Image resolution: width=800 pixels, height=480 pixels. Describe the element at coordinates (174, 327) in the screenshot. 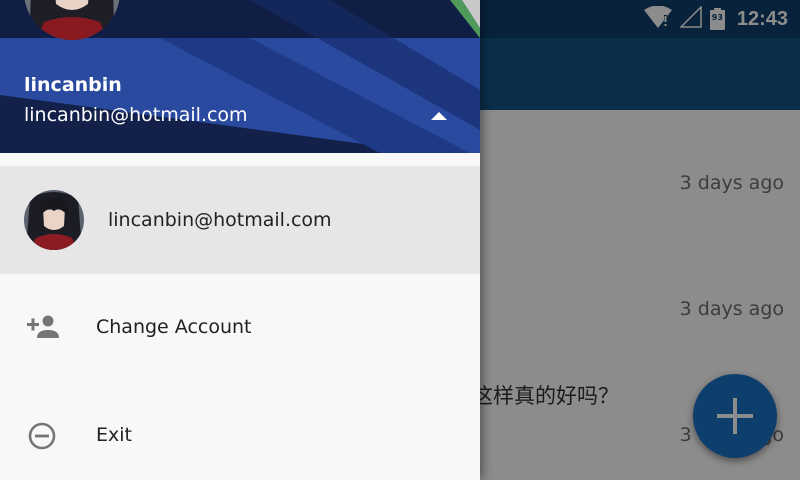

I see `menu-item-label: Change Account` at that location.